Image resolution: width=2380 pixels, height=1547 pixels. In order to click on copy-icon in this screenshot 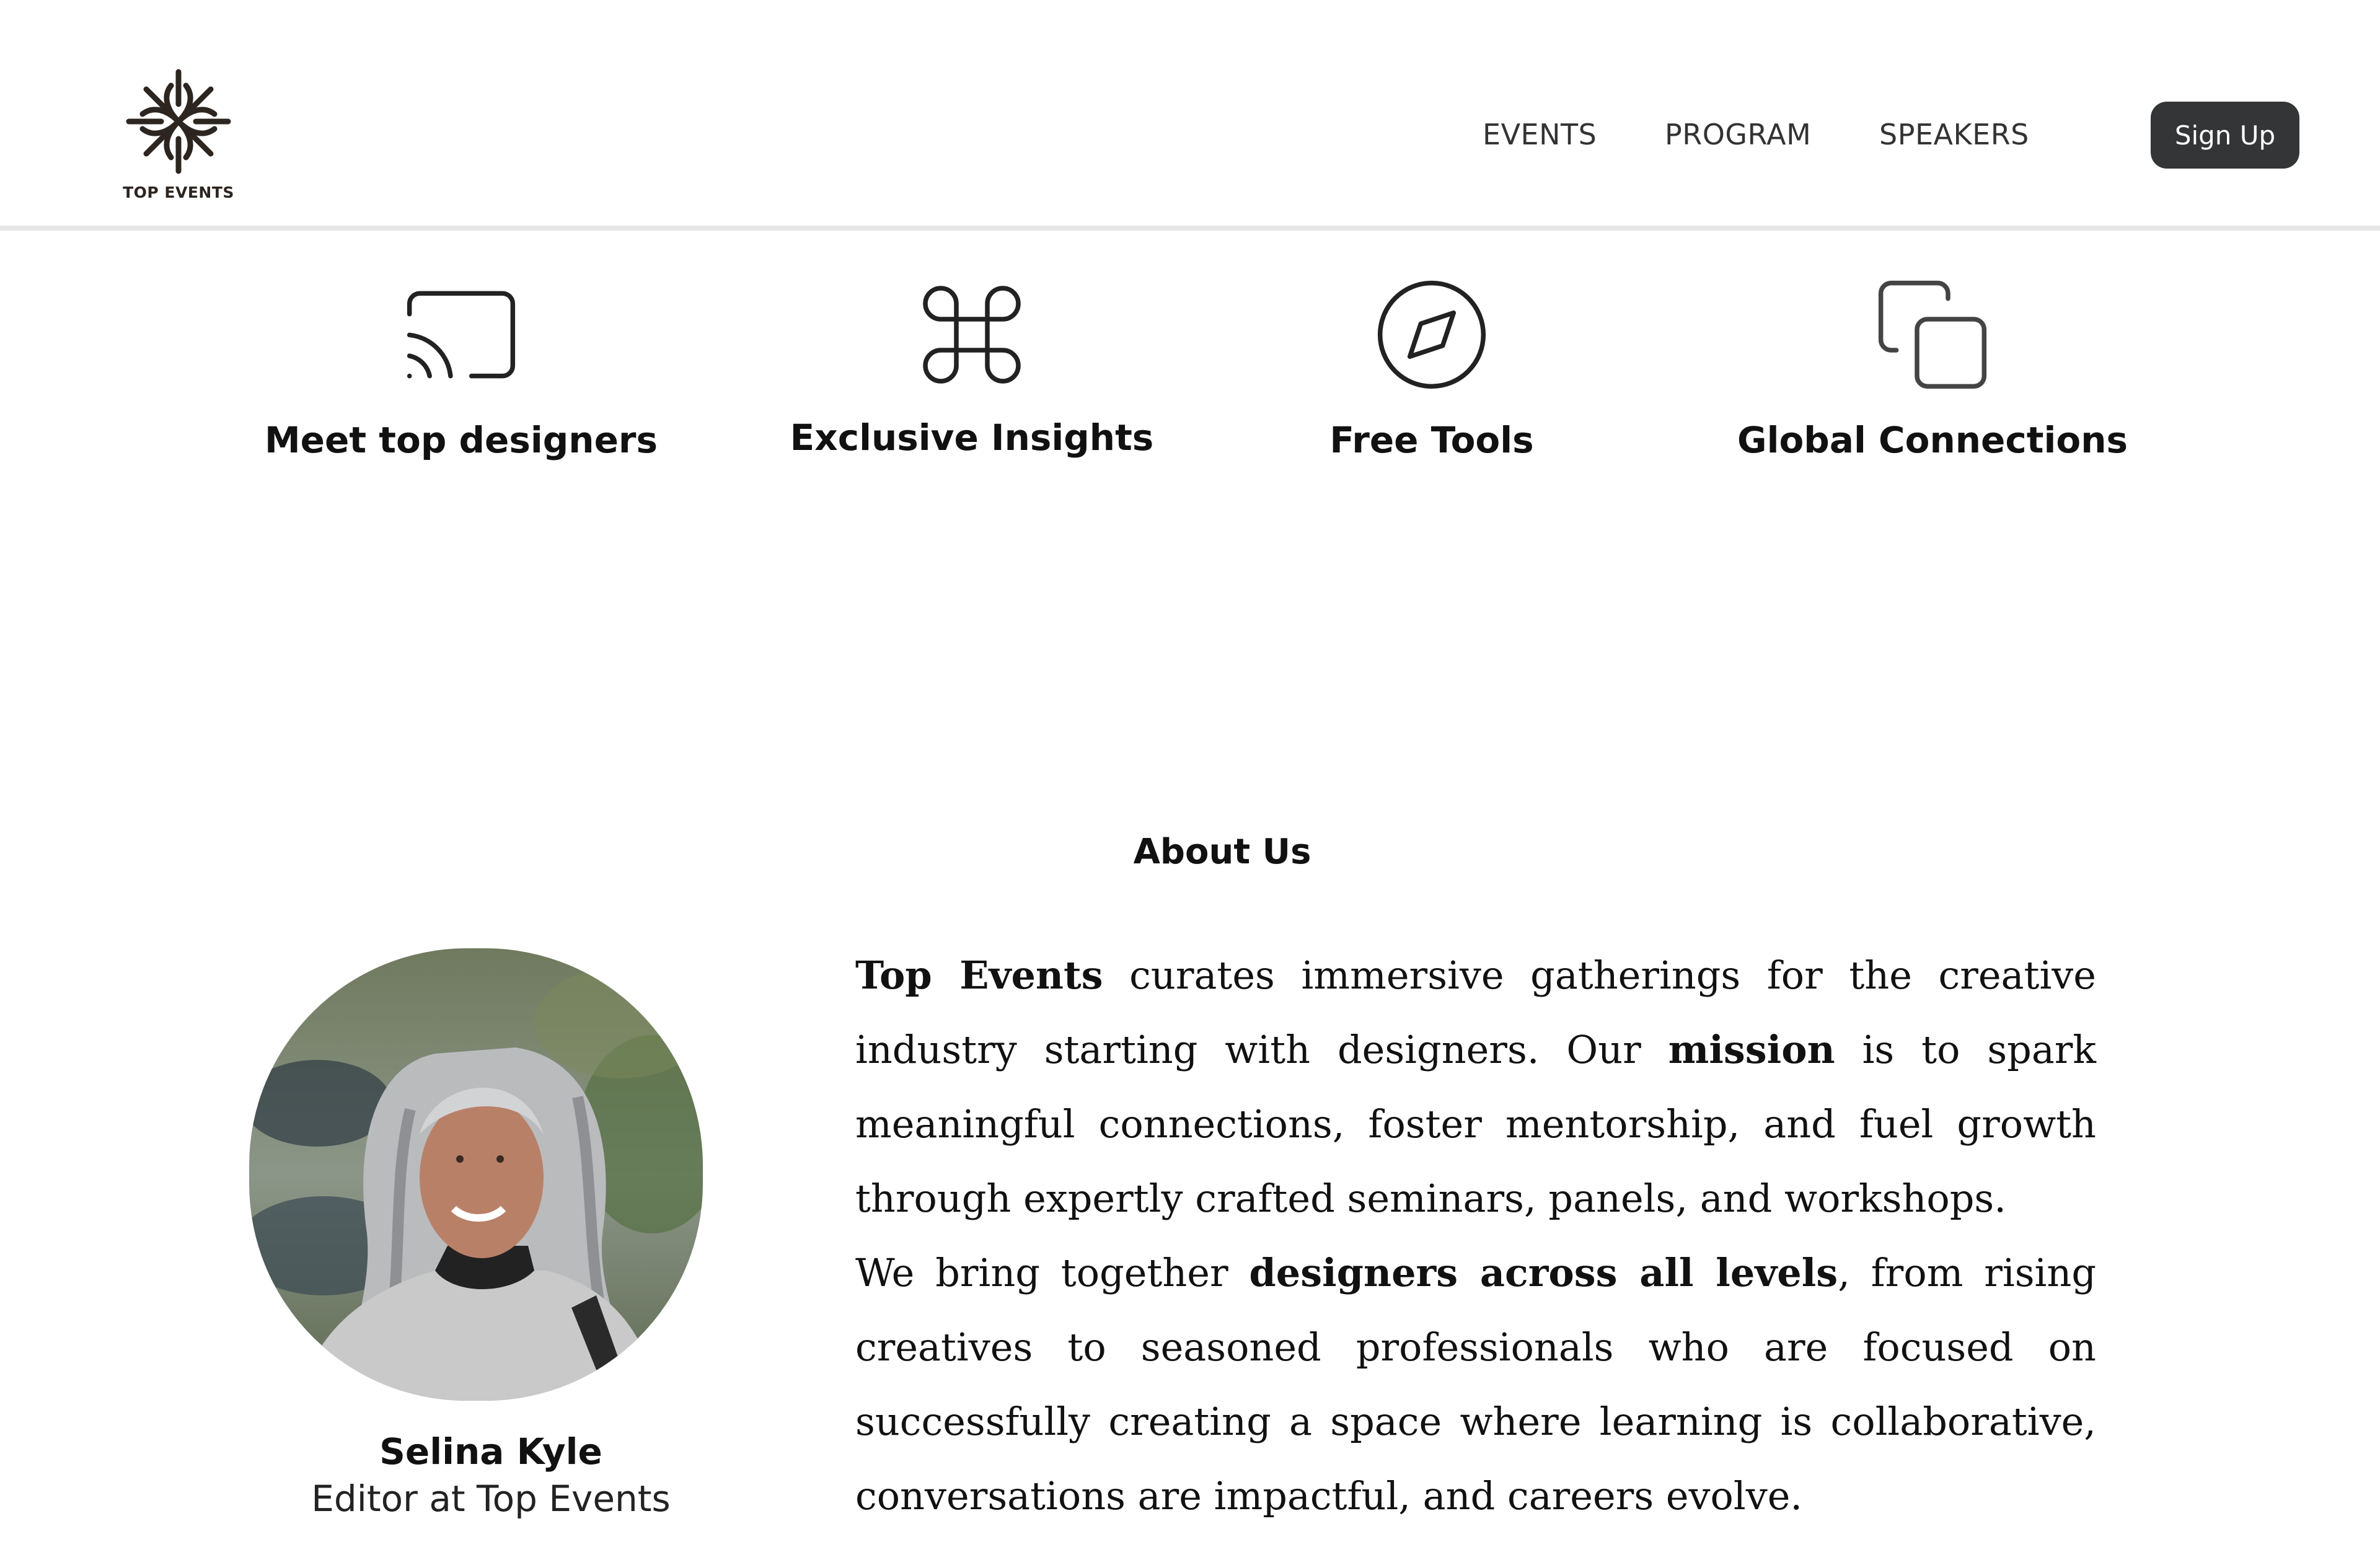, I will do `click(1932, 334)`.